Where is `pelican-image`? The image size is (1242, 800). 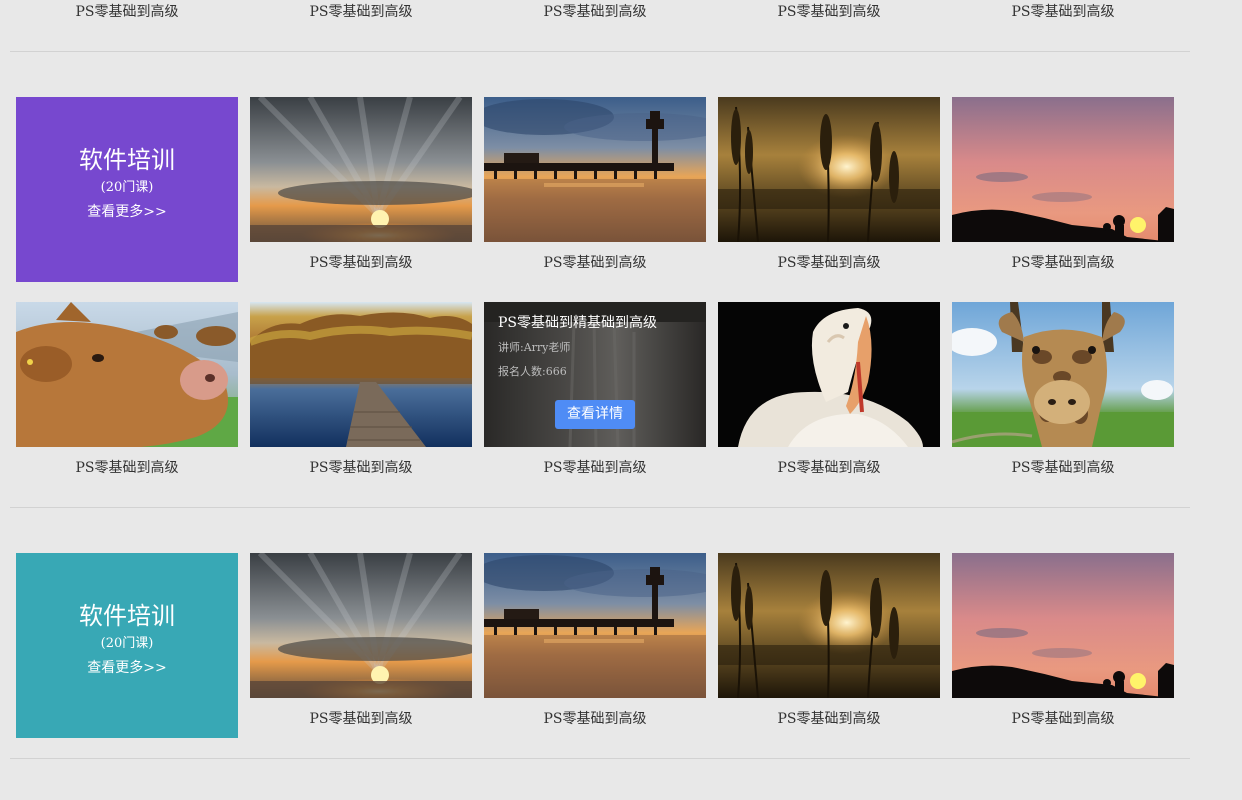
pelican-image is located at coordinates (829, 374).